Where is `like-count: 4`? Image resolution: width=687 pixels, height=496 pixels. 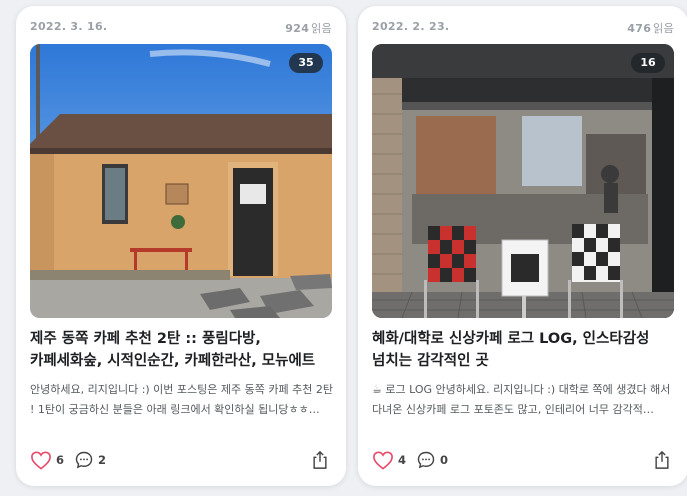 like-count: 4 is located at coordinates (402, 460).